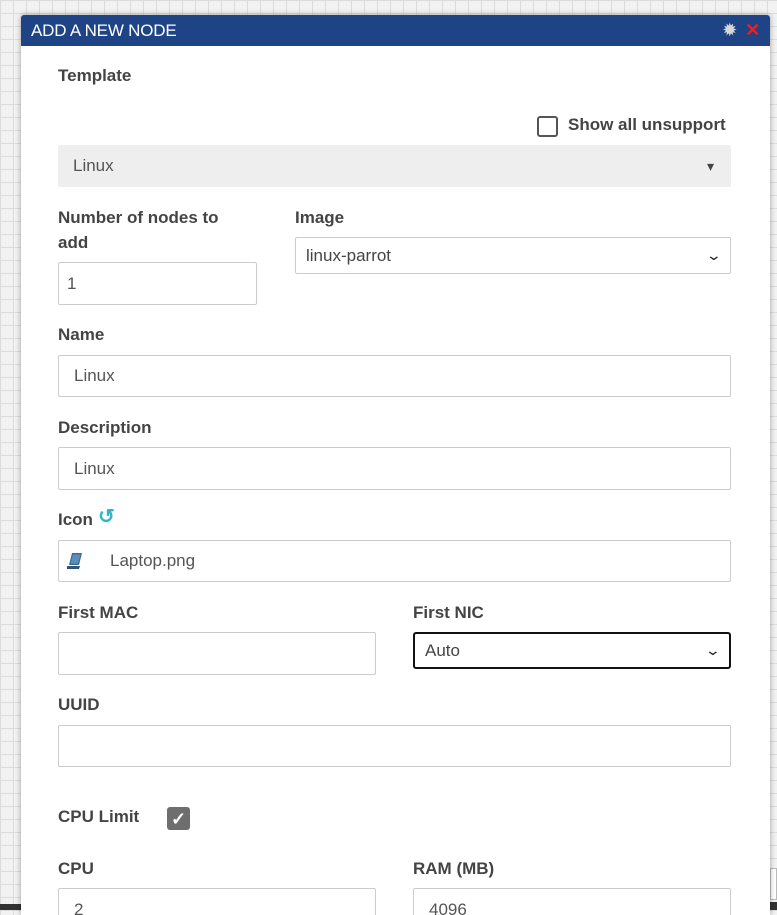  What do you see at coordinates (106, 517) in the screenshot?
I see `refresh-icon: ↺` at bounding box center [106, 517].